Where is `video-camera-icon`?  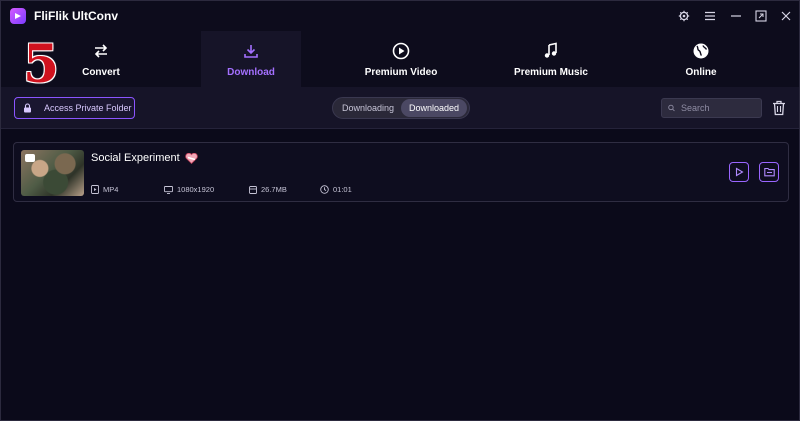 video-camera-icon is located at coordinates (30, 158).